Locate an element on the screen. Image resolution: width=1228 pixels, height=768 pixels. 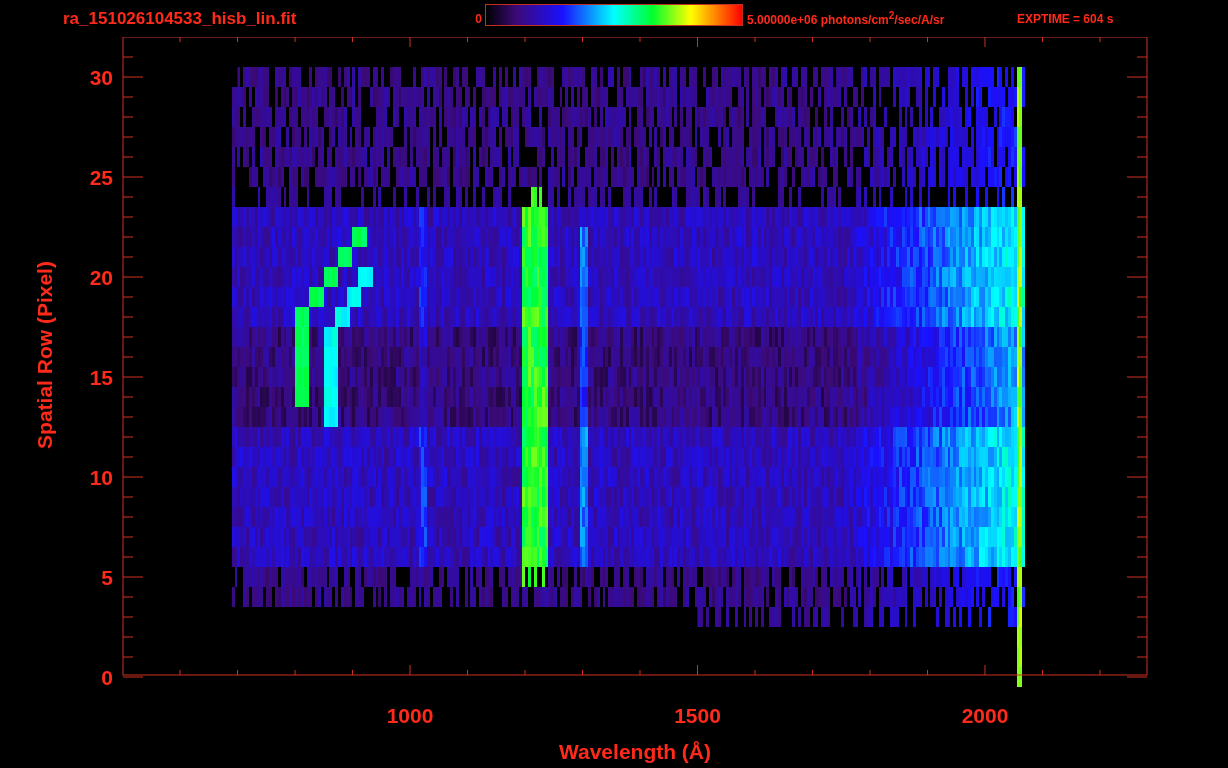
y-tick-label: 10 is located at coordinates (101, 477).